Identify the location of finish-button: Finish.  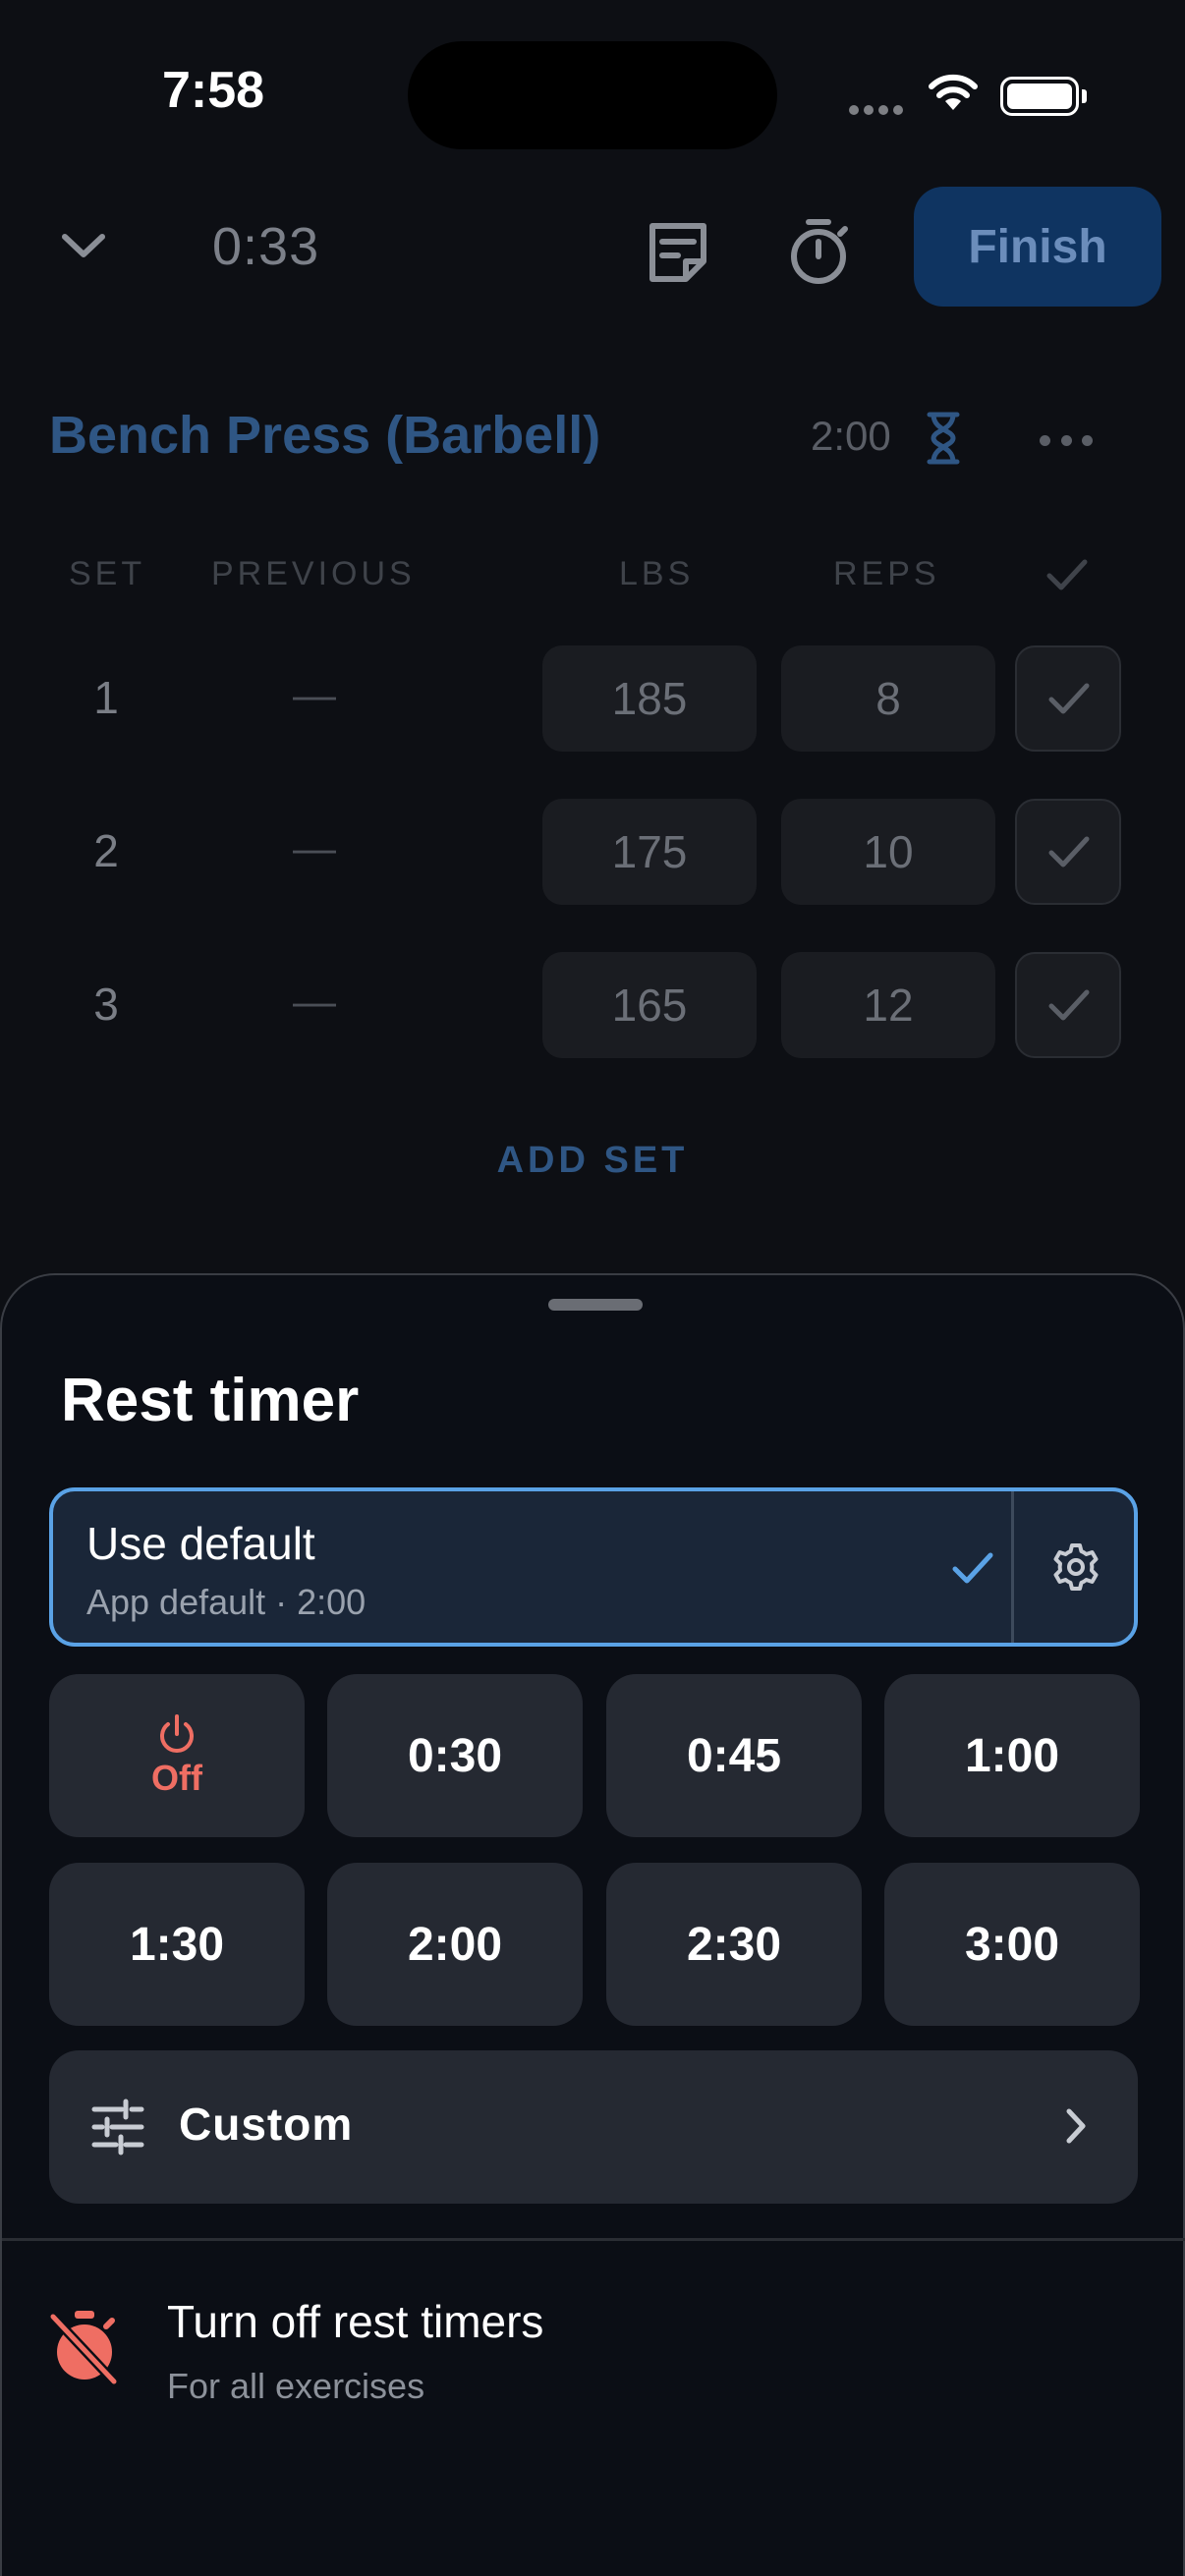
(1038, 247).